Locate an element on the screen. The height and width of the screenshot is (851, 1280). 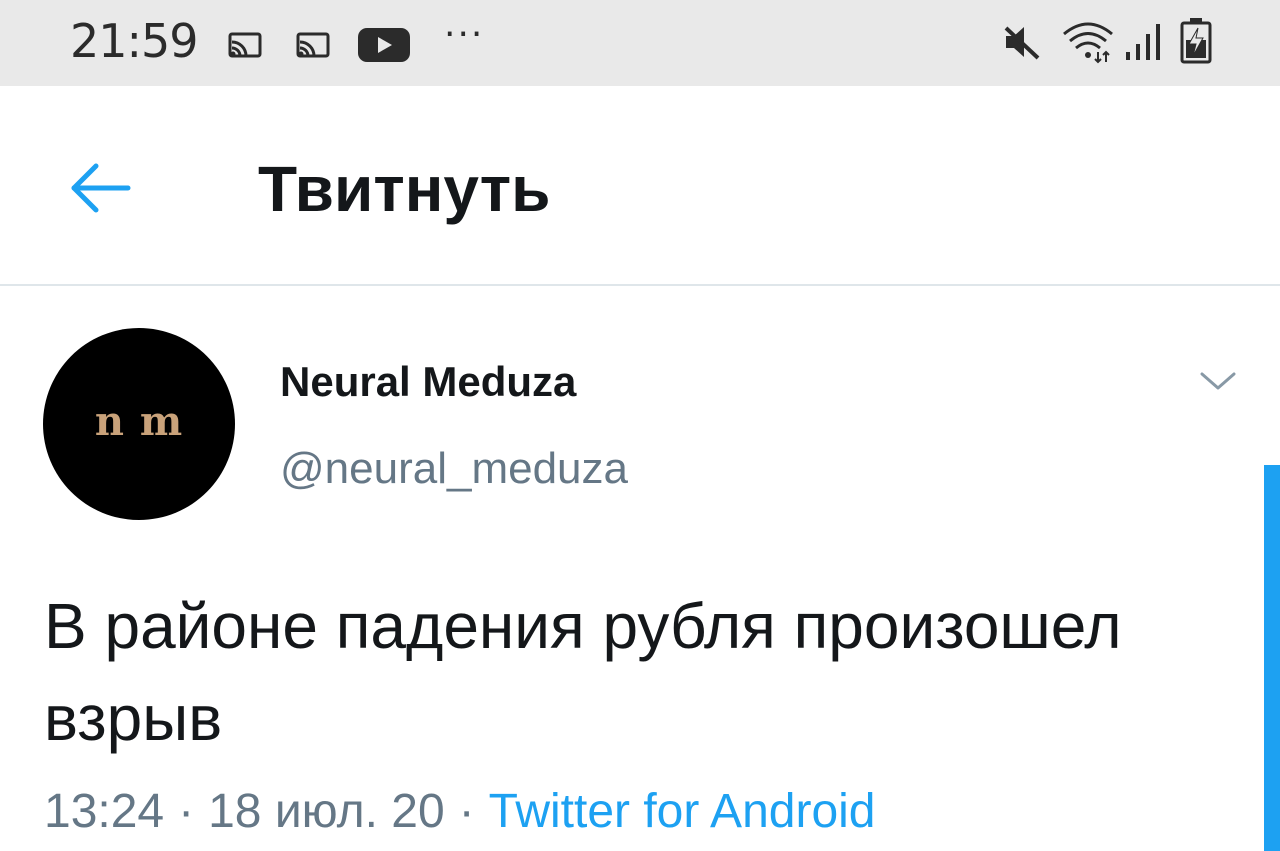
tweet-time: 13:24 is located at coordinates (104, 811).